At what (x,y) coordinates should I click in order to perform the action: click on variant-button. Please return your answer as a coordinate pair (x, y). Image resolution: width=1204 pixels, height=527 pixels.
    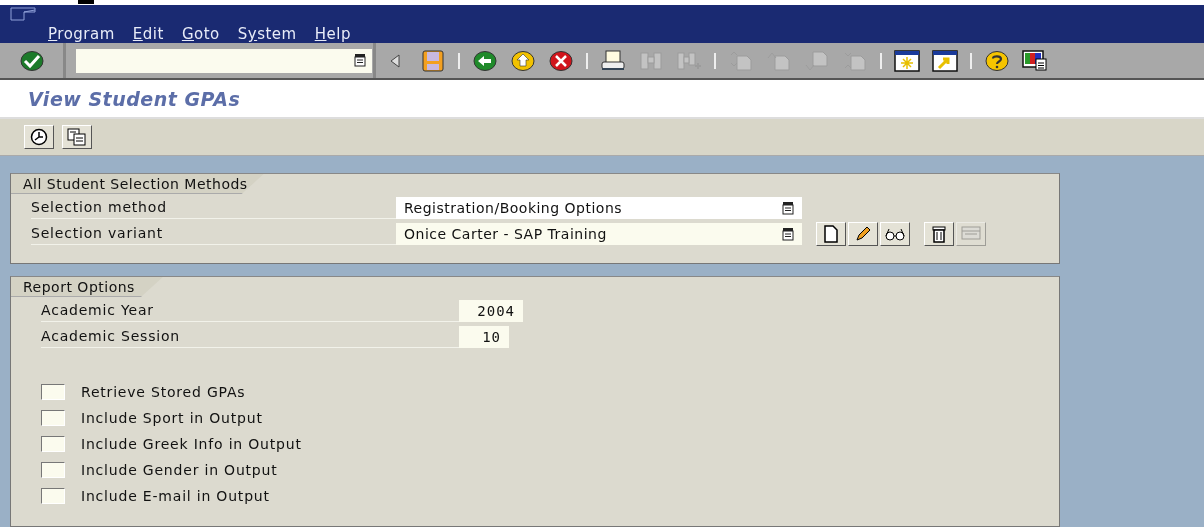
    Looking at the image, I should click on (77, 137).